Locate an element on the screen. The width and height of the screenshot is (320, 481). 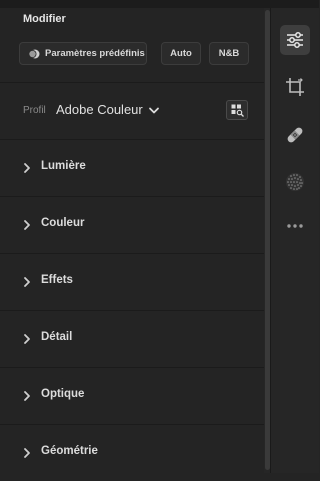
more-icon is located at coordinates (295, 226).